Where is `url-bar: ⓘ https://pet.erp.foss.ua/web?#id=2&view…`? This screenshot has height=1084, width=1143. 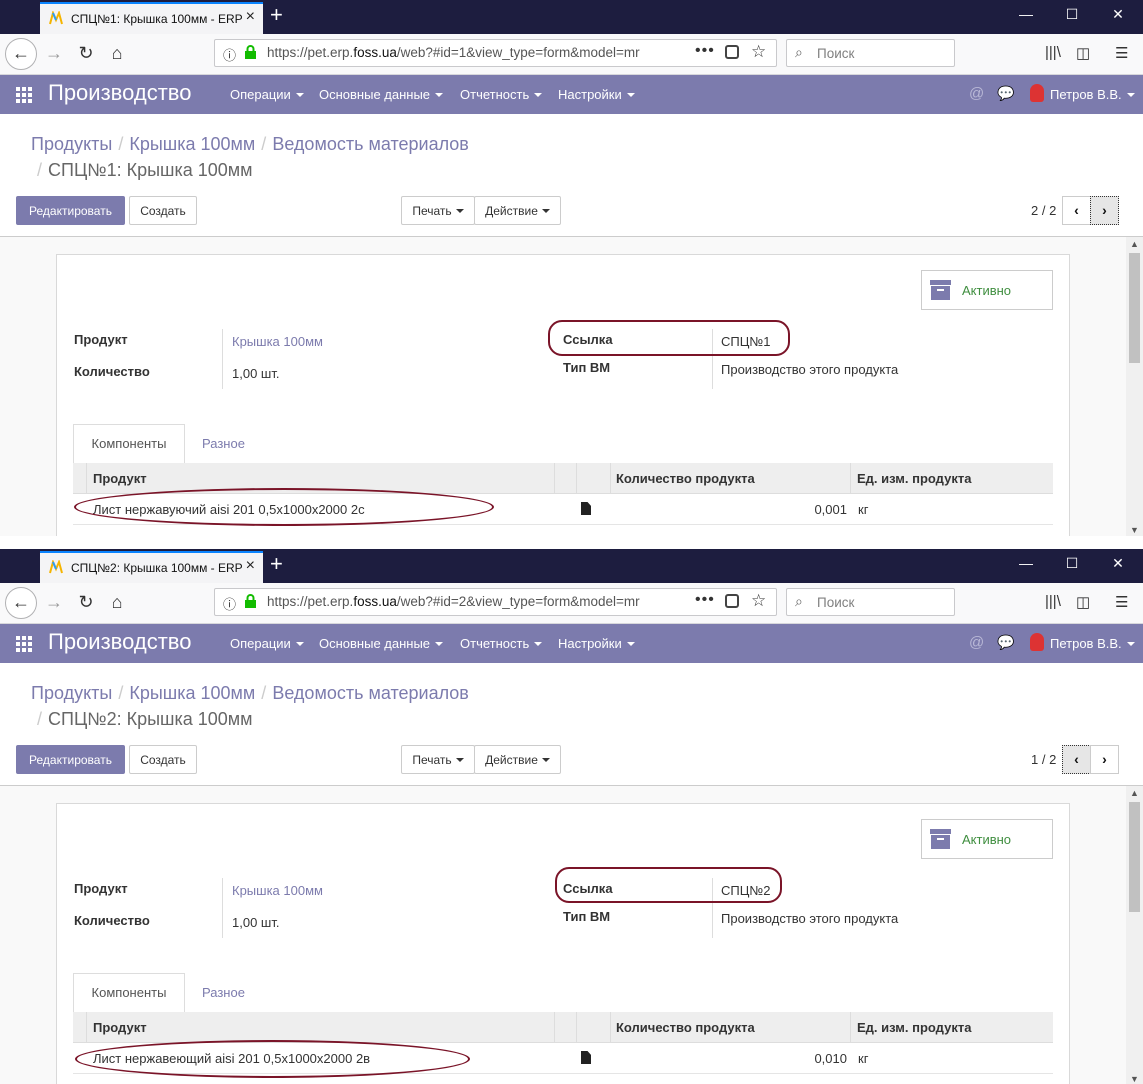 url-bar: ⓘ https://pet.erp.foss.ua/web?#id=2&view… is located at coordinates (495, 602).